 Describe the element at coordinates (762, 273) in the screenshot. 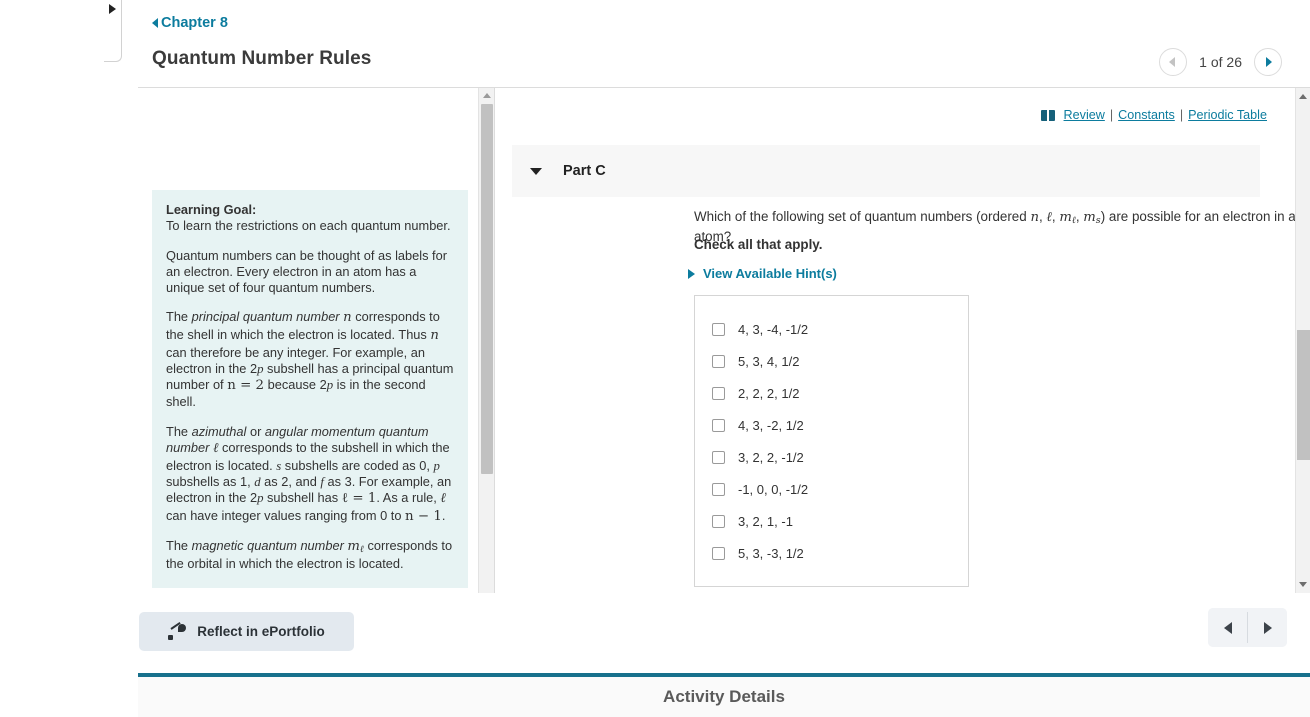

I see `view-hints-toggle: View Available Hint(s)` at that location.